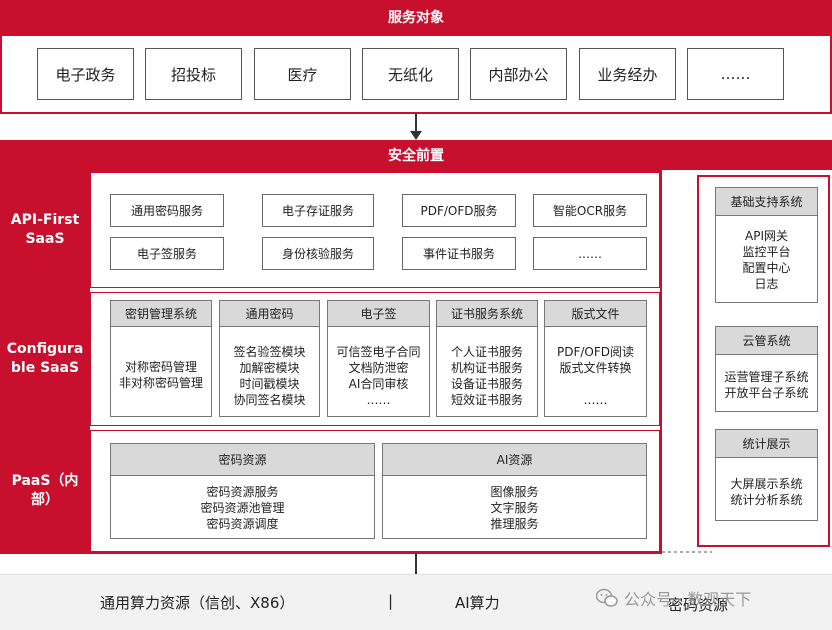  What do you see at coordinates (318, 253) in the screenshot?
I see `api-service-box: 身份核验服务` at bounding box center [318, 253].